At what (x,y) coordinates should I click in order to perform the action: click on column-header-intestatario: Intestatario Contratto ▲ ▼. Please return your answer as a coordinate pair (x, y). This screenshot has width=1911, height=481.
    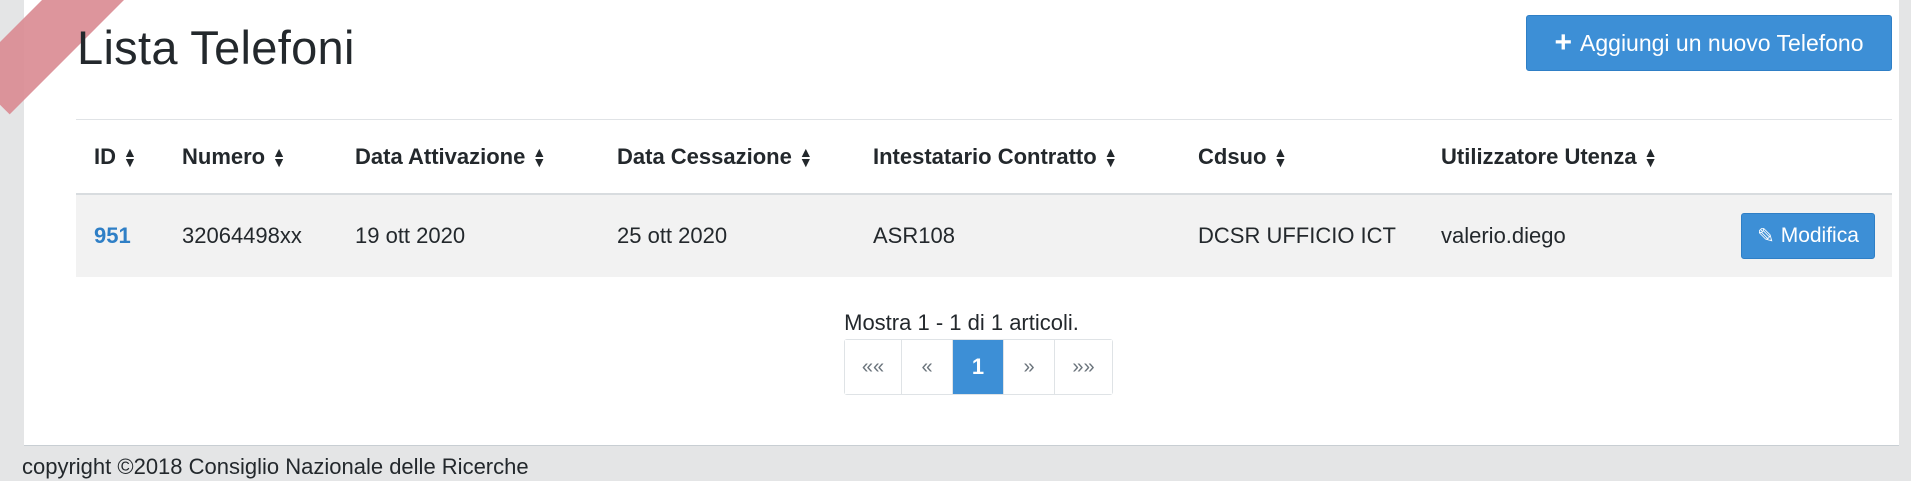
    Looking at the image, I should click on (1017, 157).